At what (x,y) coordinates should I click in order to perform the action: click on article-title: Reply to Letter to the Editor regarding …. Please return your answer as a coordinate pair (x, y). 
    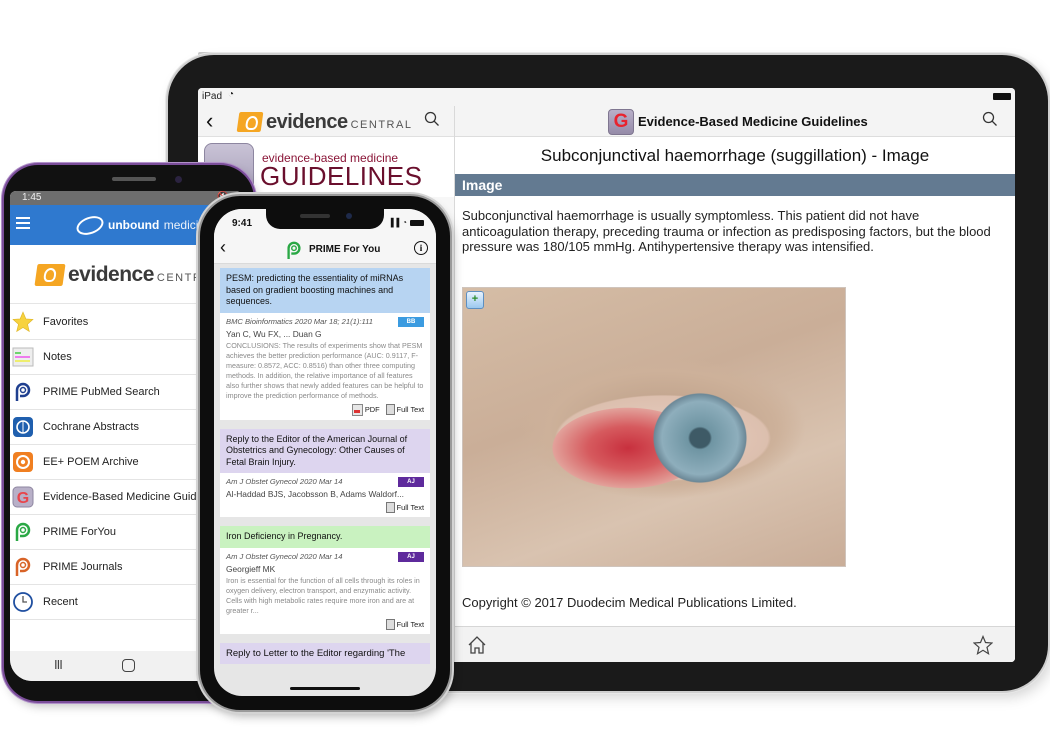
    Looking at the image, I should click on (325, 653).